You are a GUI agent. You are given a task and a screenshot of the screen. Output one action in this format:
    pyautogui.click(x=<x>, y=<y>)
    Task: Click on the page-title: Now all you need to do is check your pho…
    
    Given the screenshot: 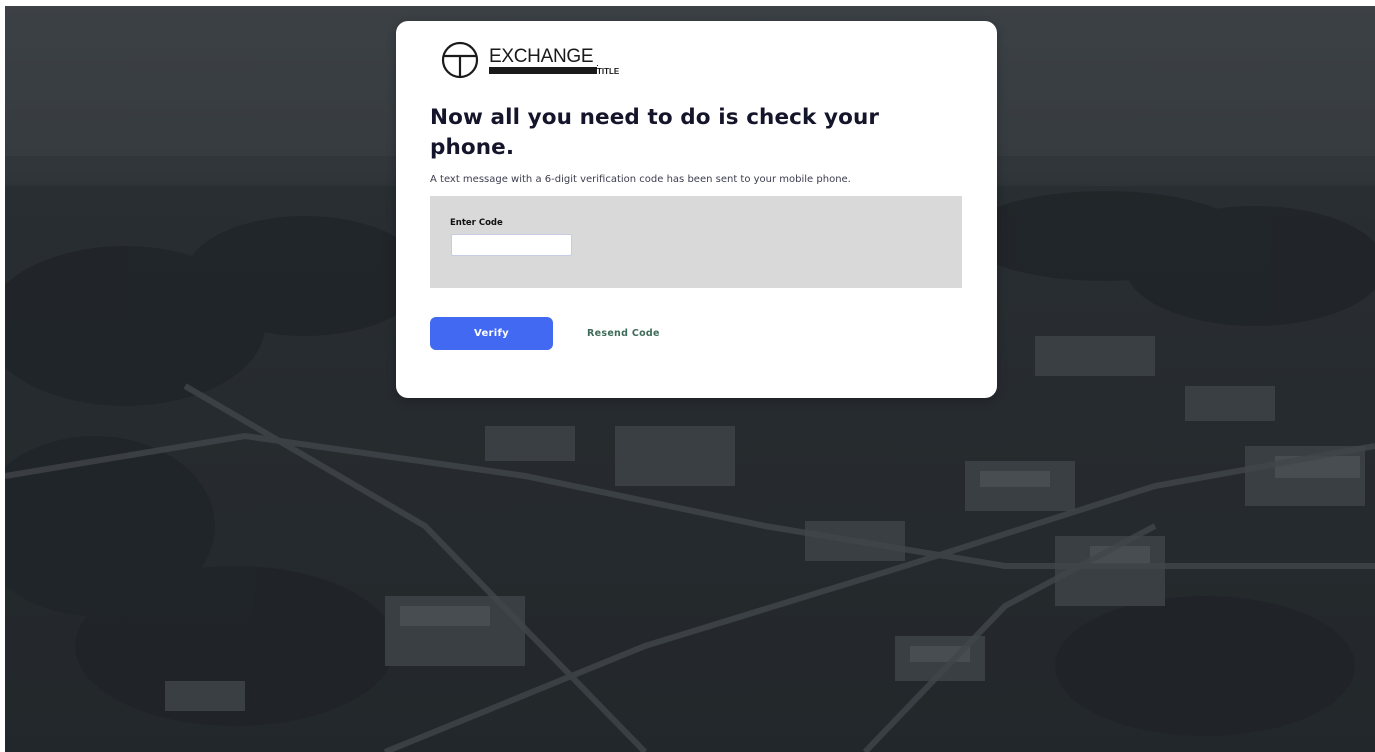 What is the action you would take?
    pyautogui.click(x=655, y=132)
    